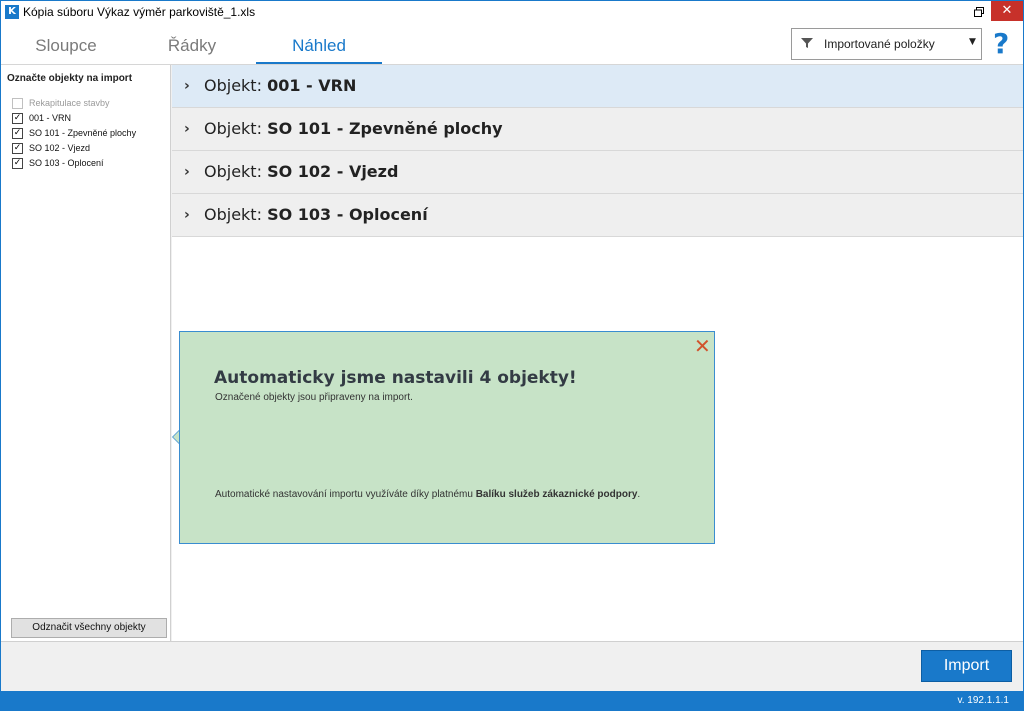  Describe the element at coordinates (50, 118) in the screenshot. I see `checkbox-label: 001 - VRN` at that location.